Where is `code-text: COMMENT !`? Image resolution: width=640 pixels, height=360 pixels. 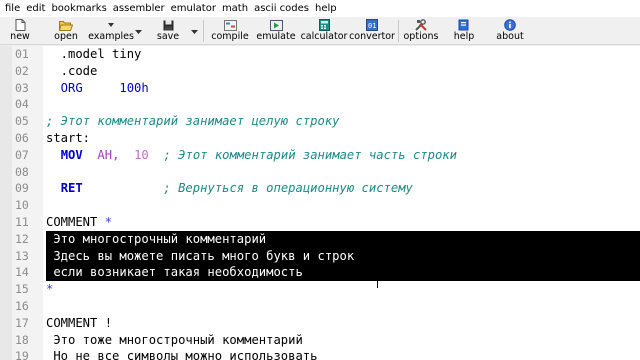
code-text: COMMENT ! is located at coordinates (79, 322).